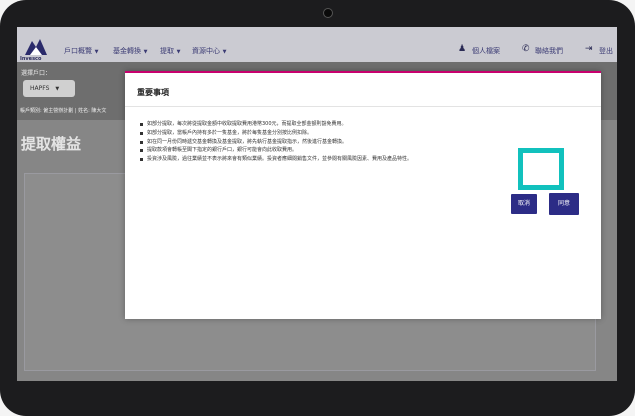 The width and height of the screenshot is (635, 416). Describe the element at coordinates (63, 111) in the screenshot. I see `account-info: 帳戶類別: 僱主營辦計劃 | 姓名: 陳大文` at that location.